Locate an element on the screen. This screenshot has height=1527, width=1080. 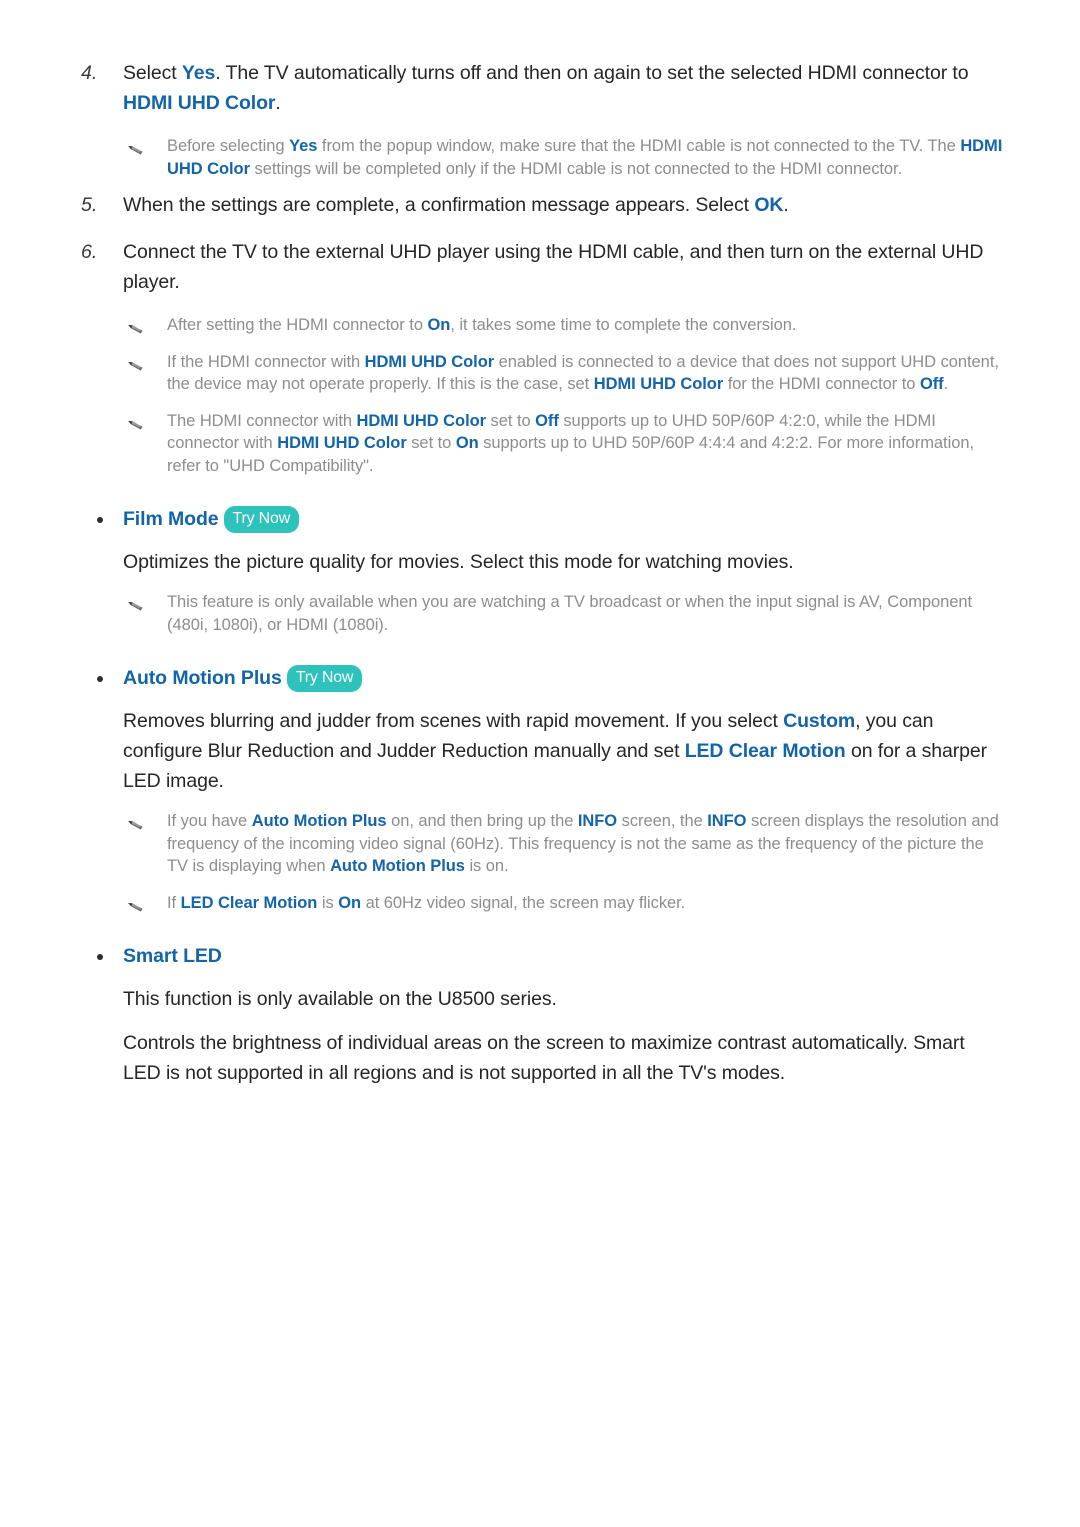
inline-term: OK is located at coordinates (768, 205).